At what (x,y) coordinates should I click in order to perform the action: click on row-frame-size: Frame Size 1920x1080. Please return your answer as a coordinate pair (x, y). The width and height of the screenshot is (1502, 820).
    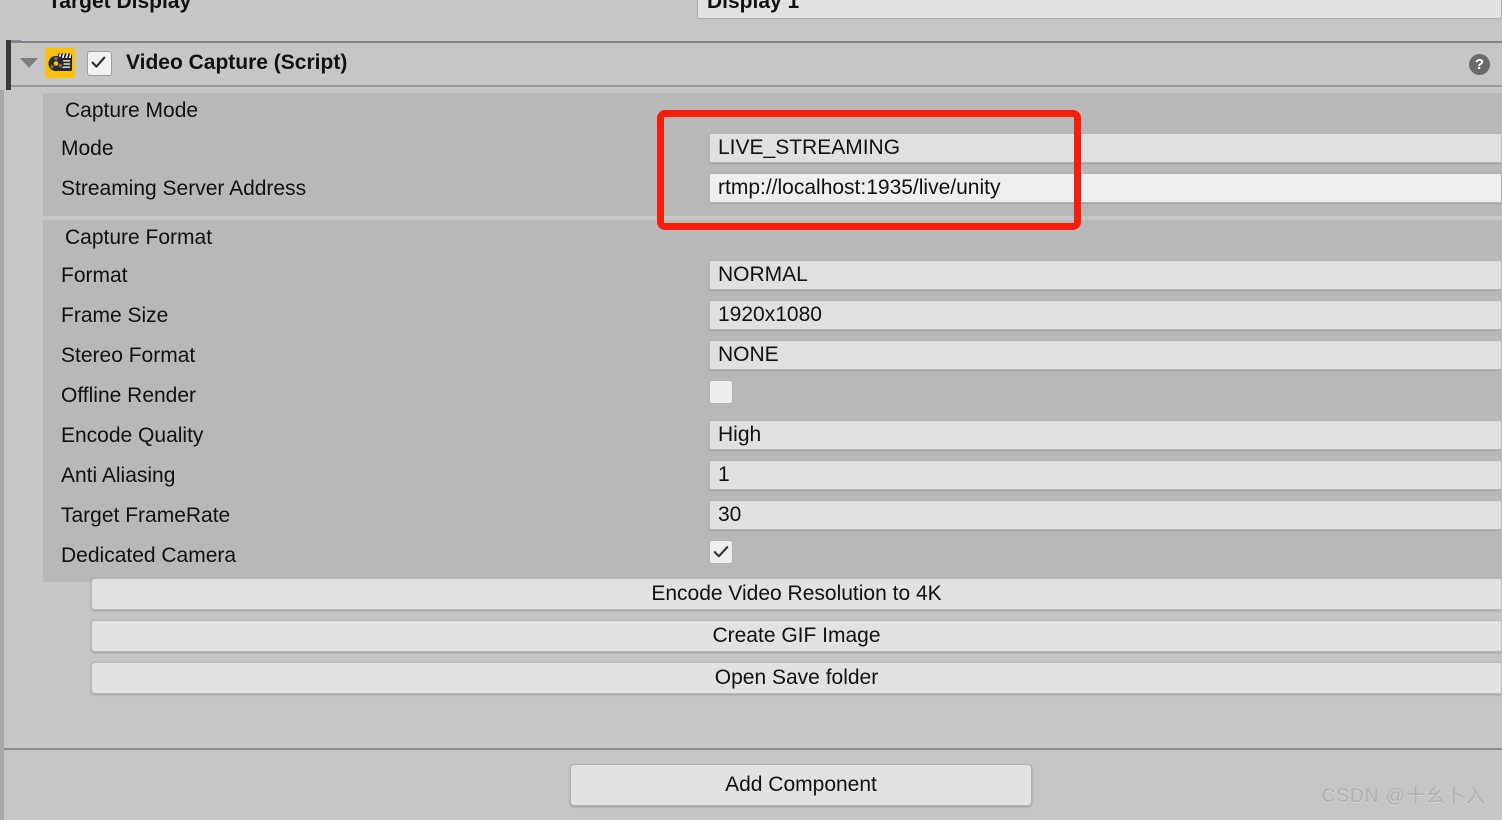
    Looking at the image, I should click on (772, 316).